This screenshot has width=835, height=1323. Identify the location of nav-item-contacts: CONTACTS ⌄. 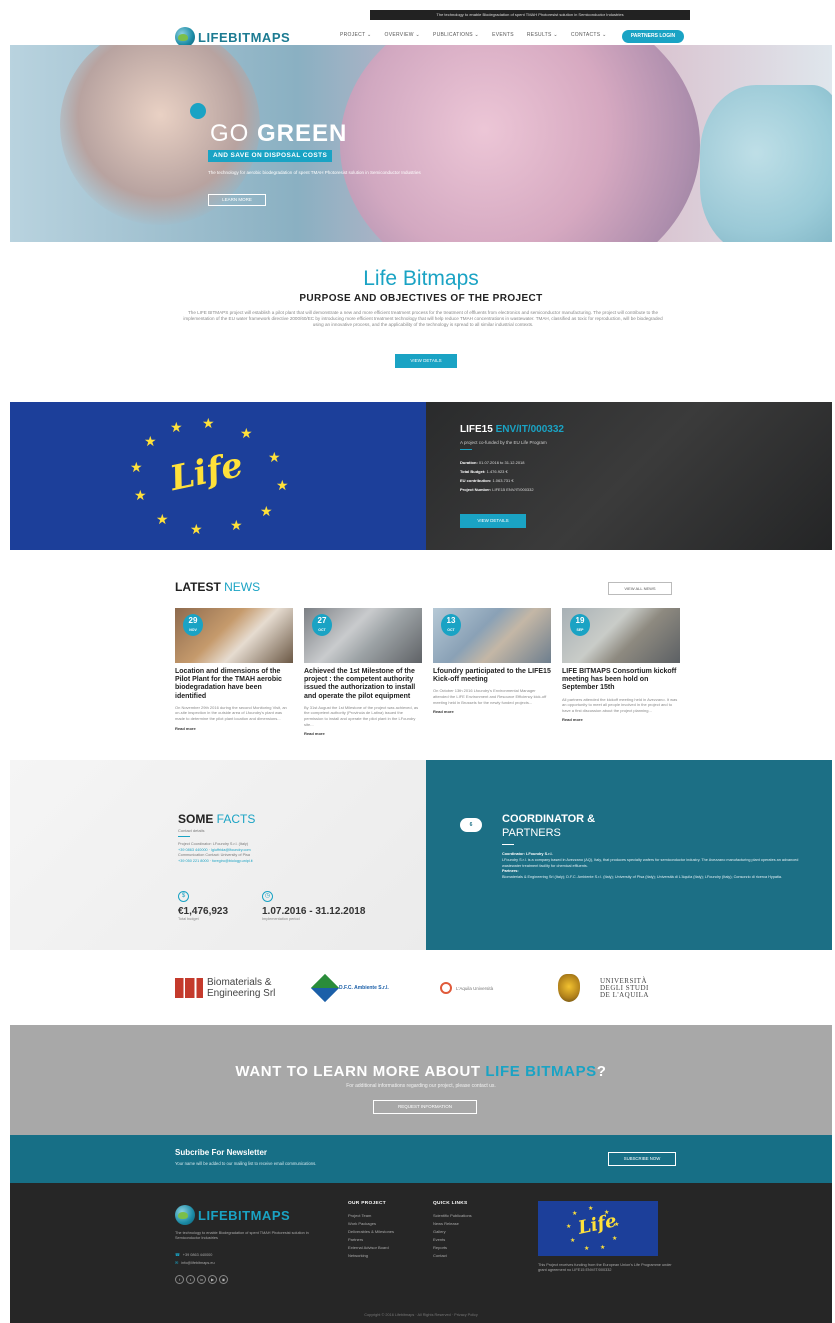
(589, 35).